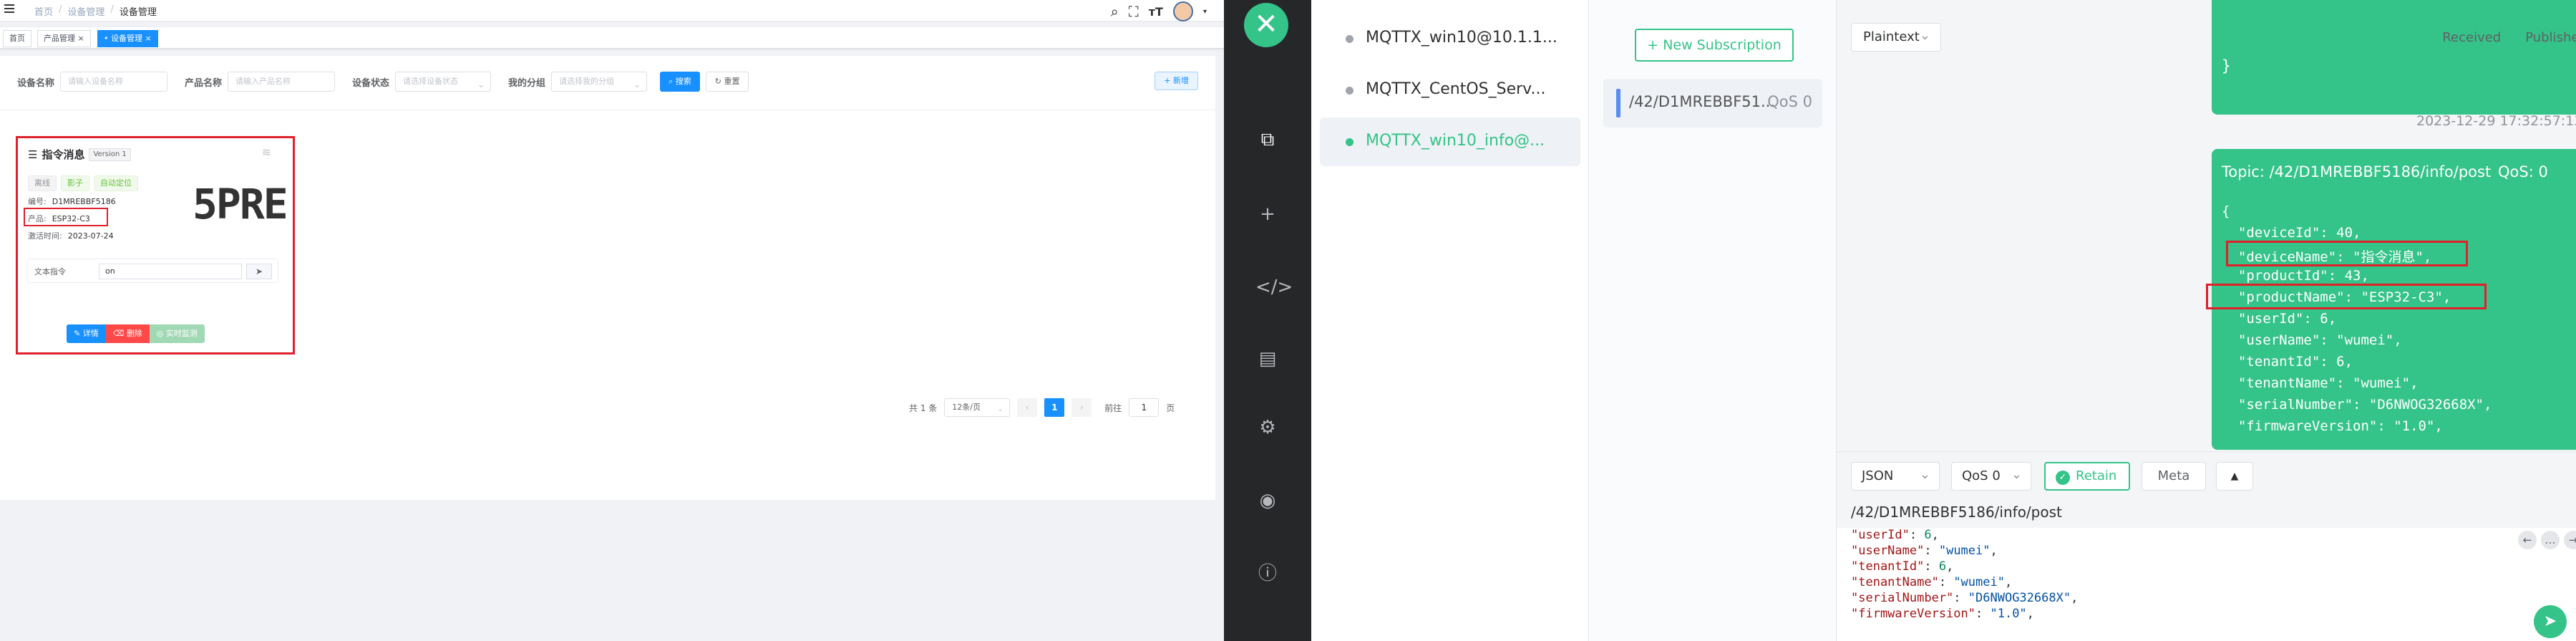  Describe the element at coordinates (1115, 11) in the screenshot. I see `search-icon: ⌕` at that location.